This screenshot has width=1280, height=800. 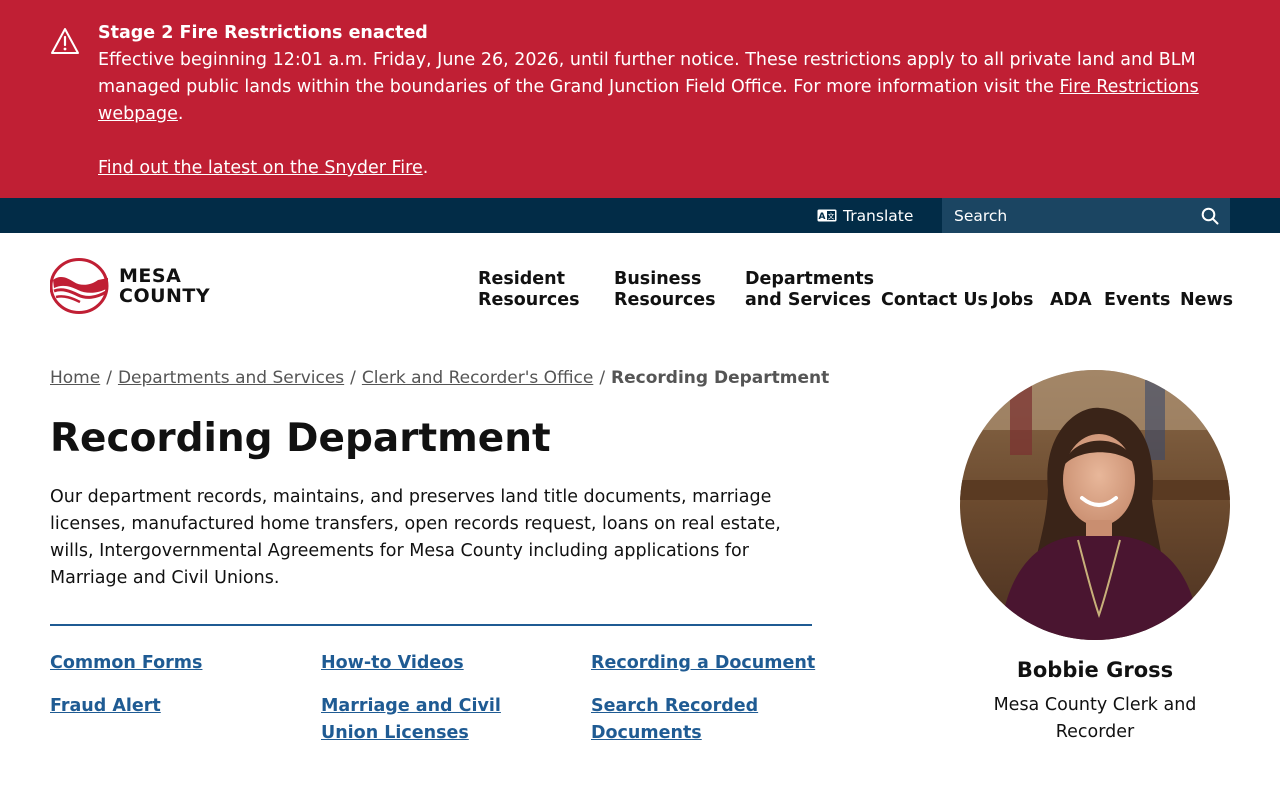 I want to click on nav-news: News, so click(x=1206, y=300).